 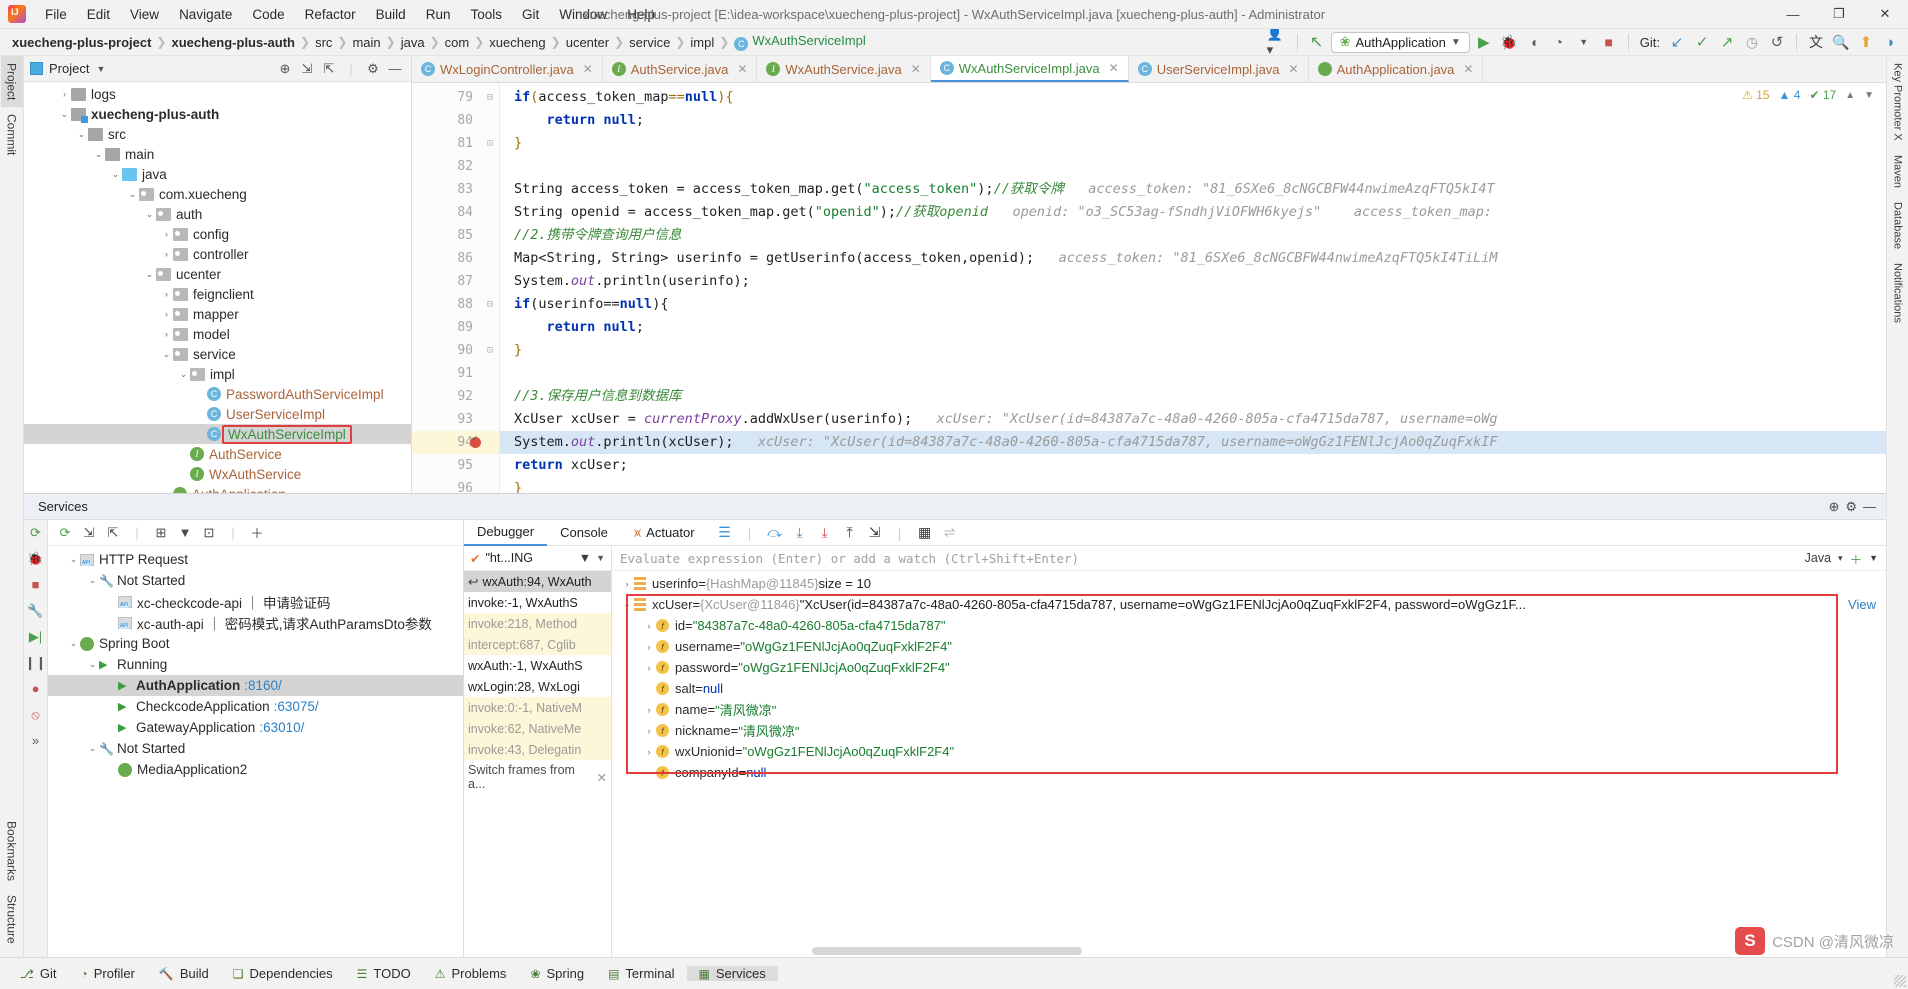 I want to click on breadcrumb-item: xuecheng-plus-project, so click(x=81, y=42).